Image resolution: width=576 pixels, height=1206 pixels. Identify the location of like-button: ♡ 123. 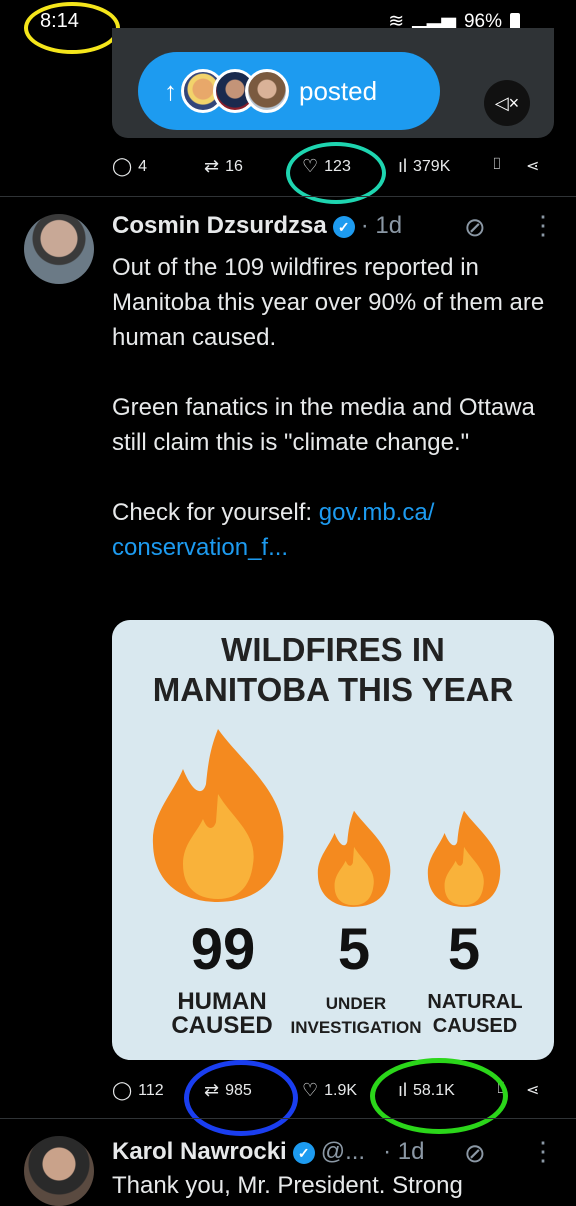
(326, 166).